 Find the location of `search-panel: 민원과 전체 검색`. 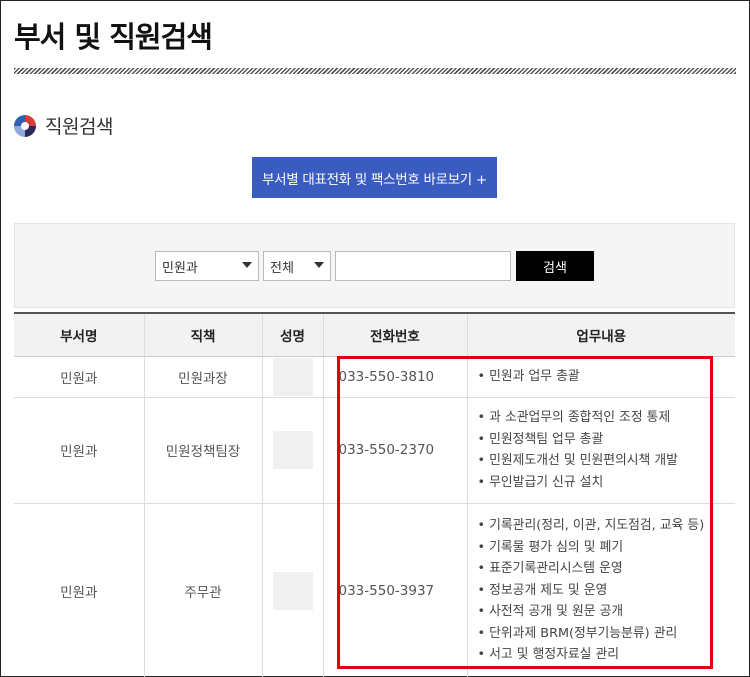

search-panel: 민원과 전체 검색 is located at coordinates (374, 265).